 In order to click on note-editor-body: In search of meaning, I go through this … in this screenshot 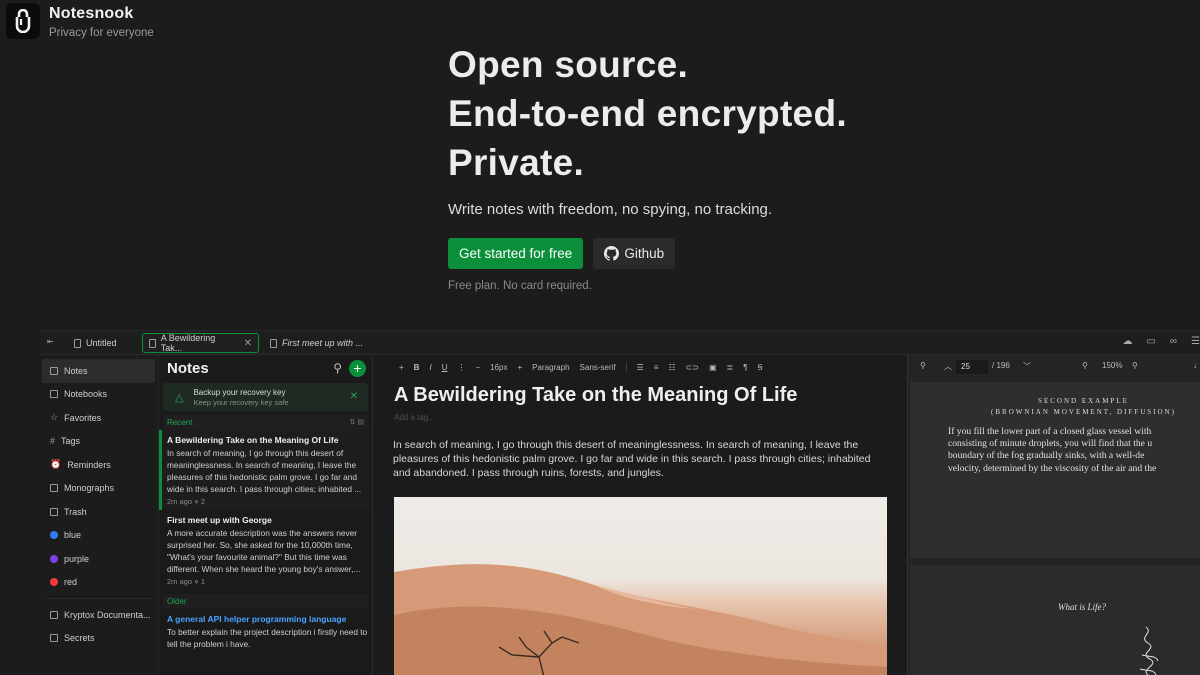, I will do `click(640, 459)`.